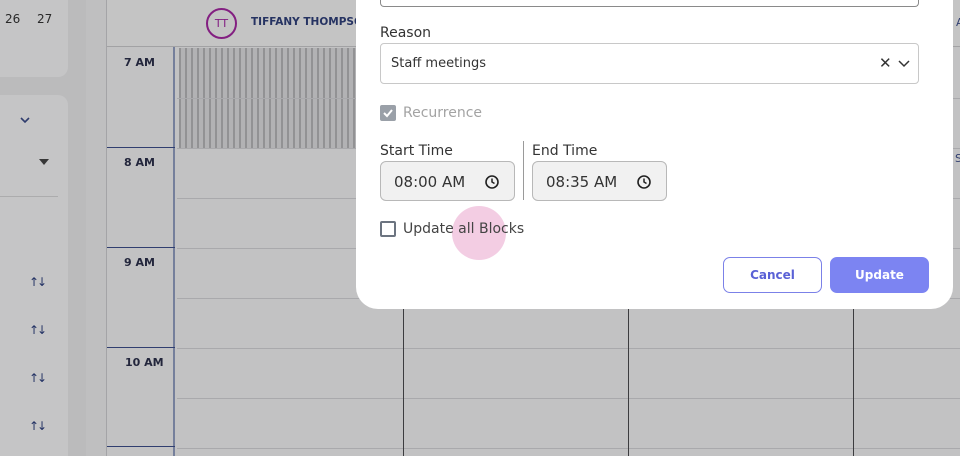 This screenshot has width=960, height=456. I want to click on reason-label: Reason, so click(406, 33).